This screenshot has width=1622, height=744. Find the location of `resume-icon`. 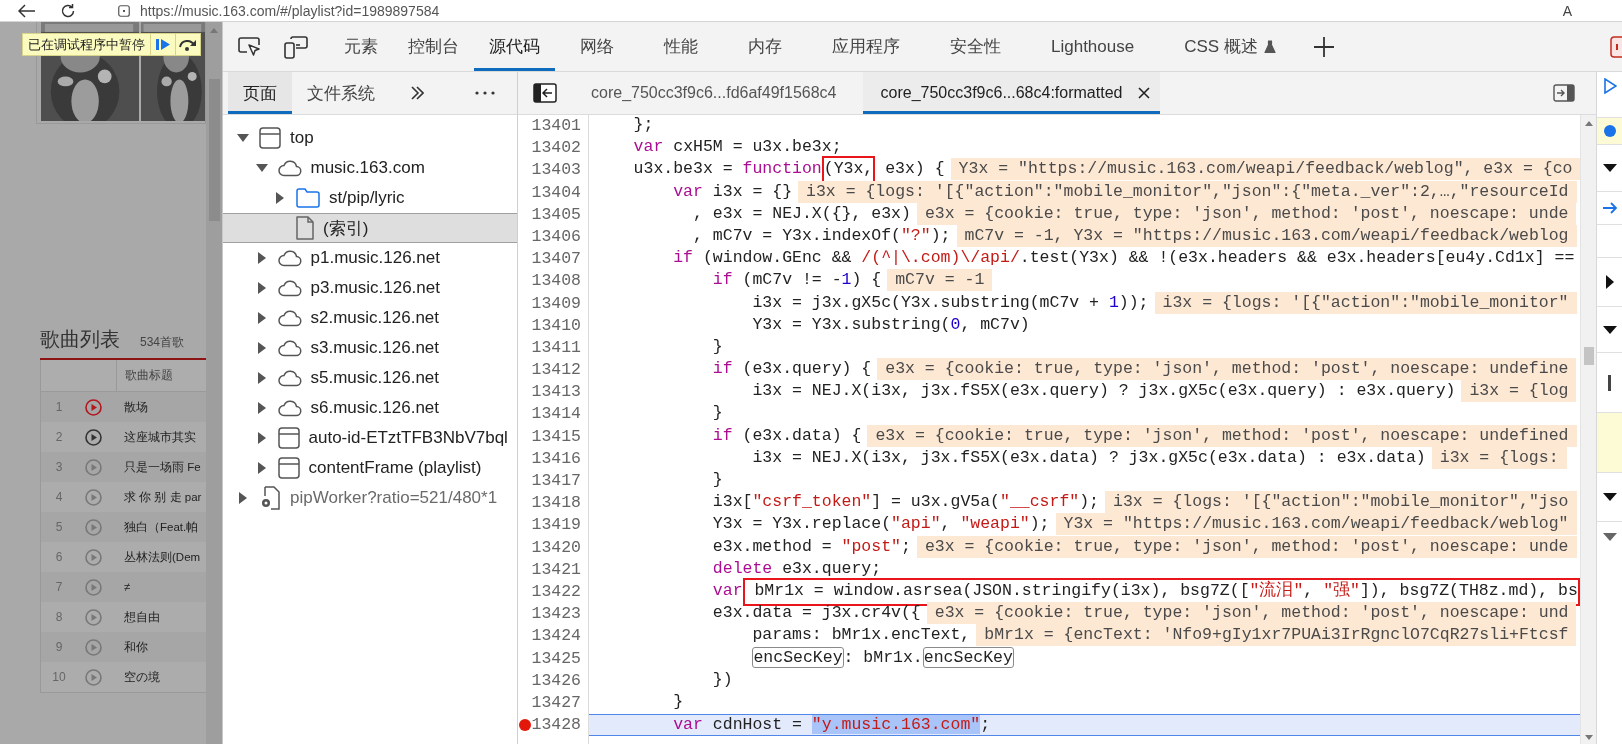

resume-icon is located at coordinates (1609, 86).